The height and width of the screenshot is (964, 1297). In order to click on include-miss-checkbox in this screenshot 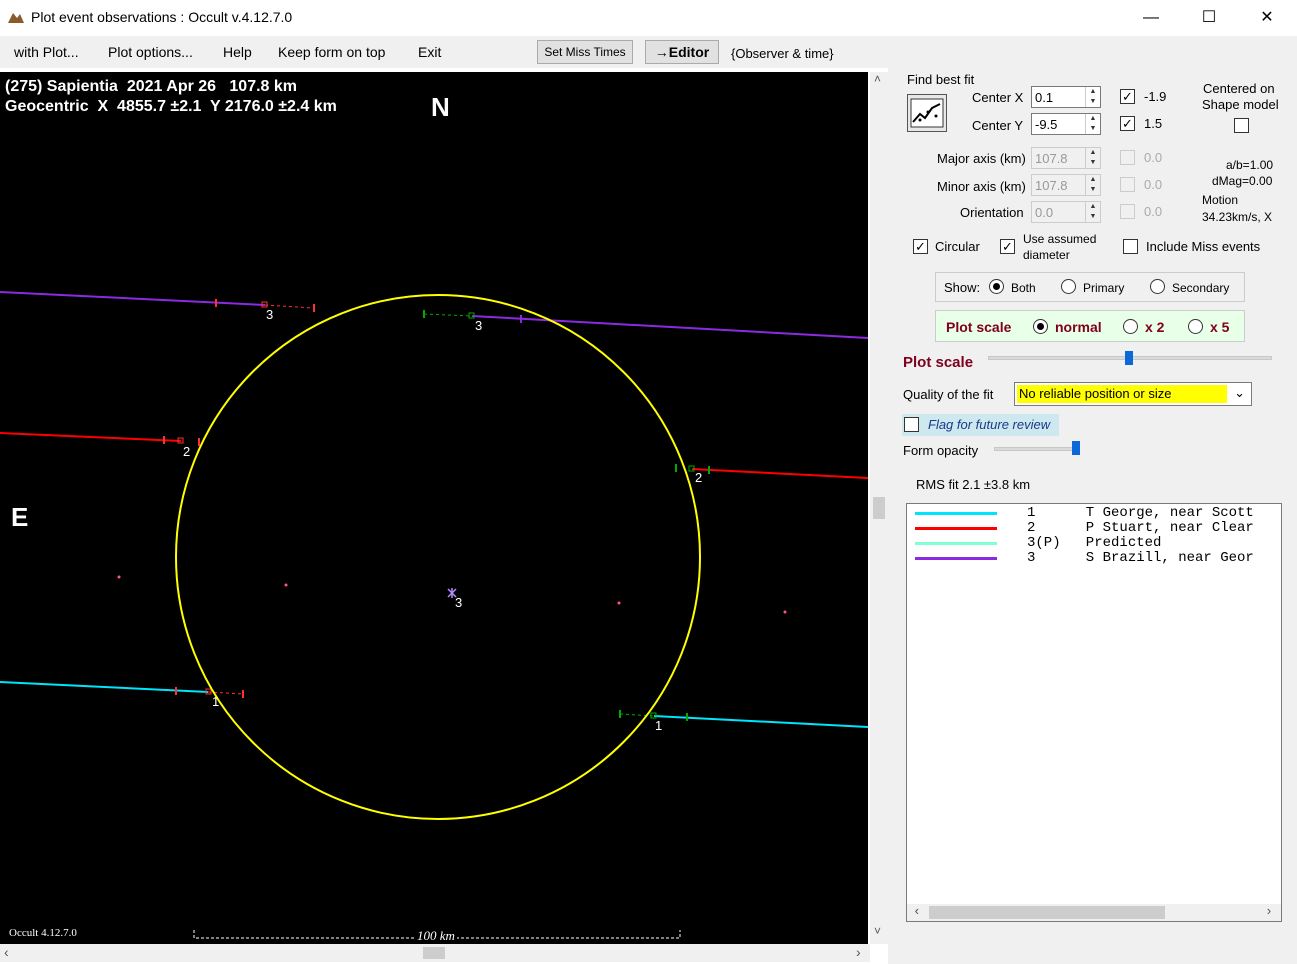, I will do `click(1130, 246)`.